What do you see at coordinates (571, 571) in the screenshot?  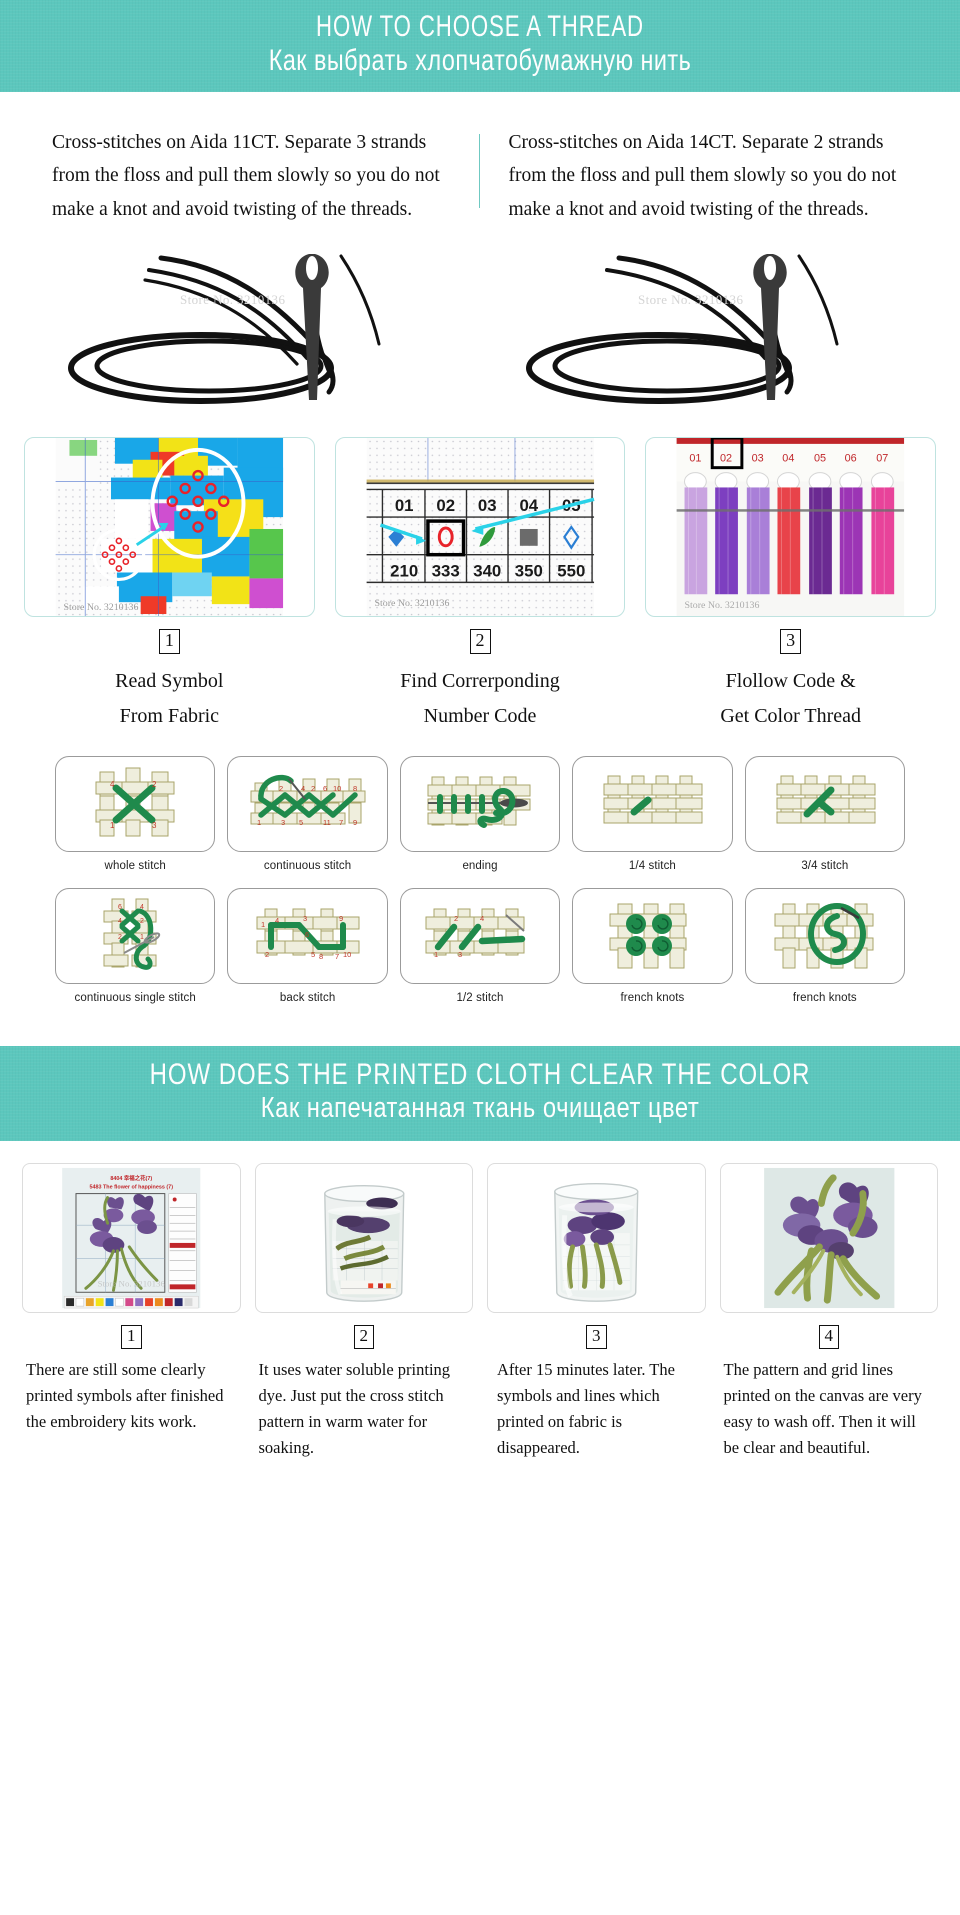 I see `svg-text: 550` at bounding box center [571, 571].